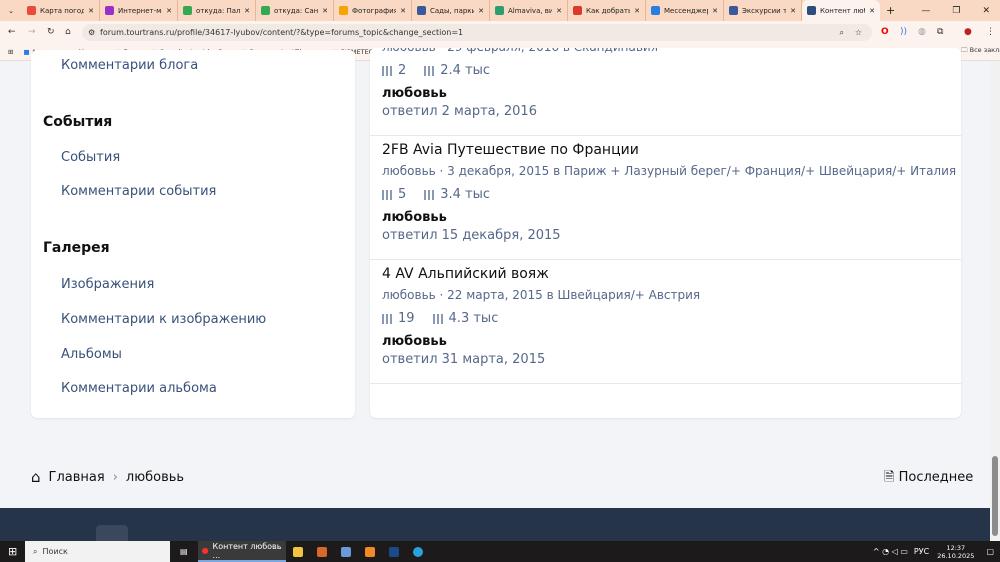 Image resolution: width=1000 pixels, height=562 pixels. I want to click on breadcrumb-current: любовьь, so click(155, 477).